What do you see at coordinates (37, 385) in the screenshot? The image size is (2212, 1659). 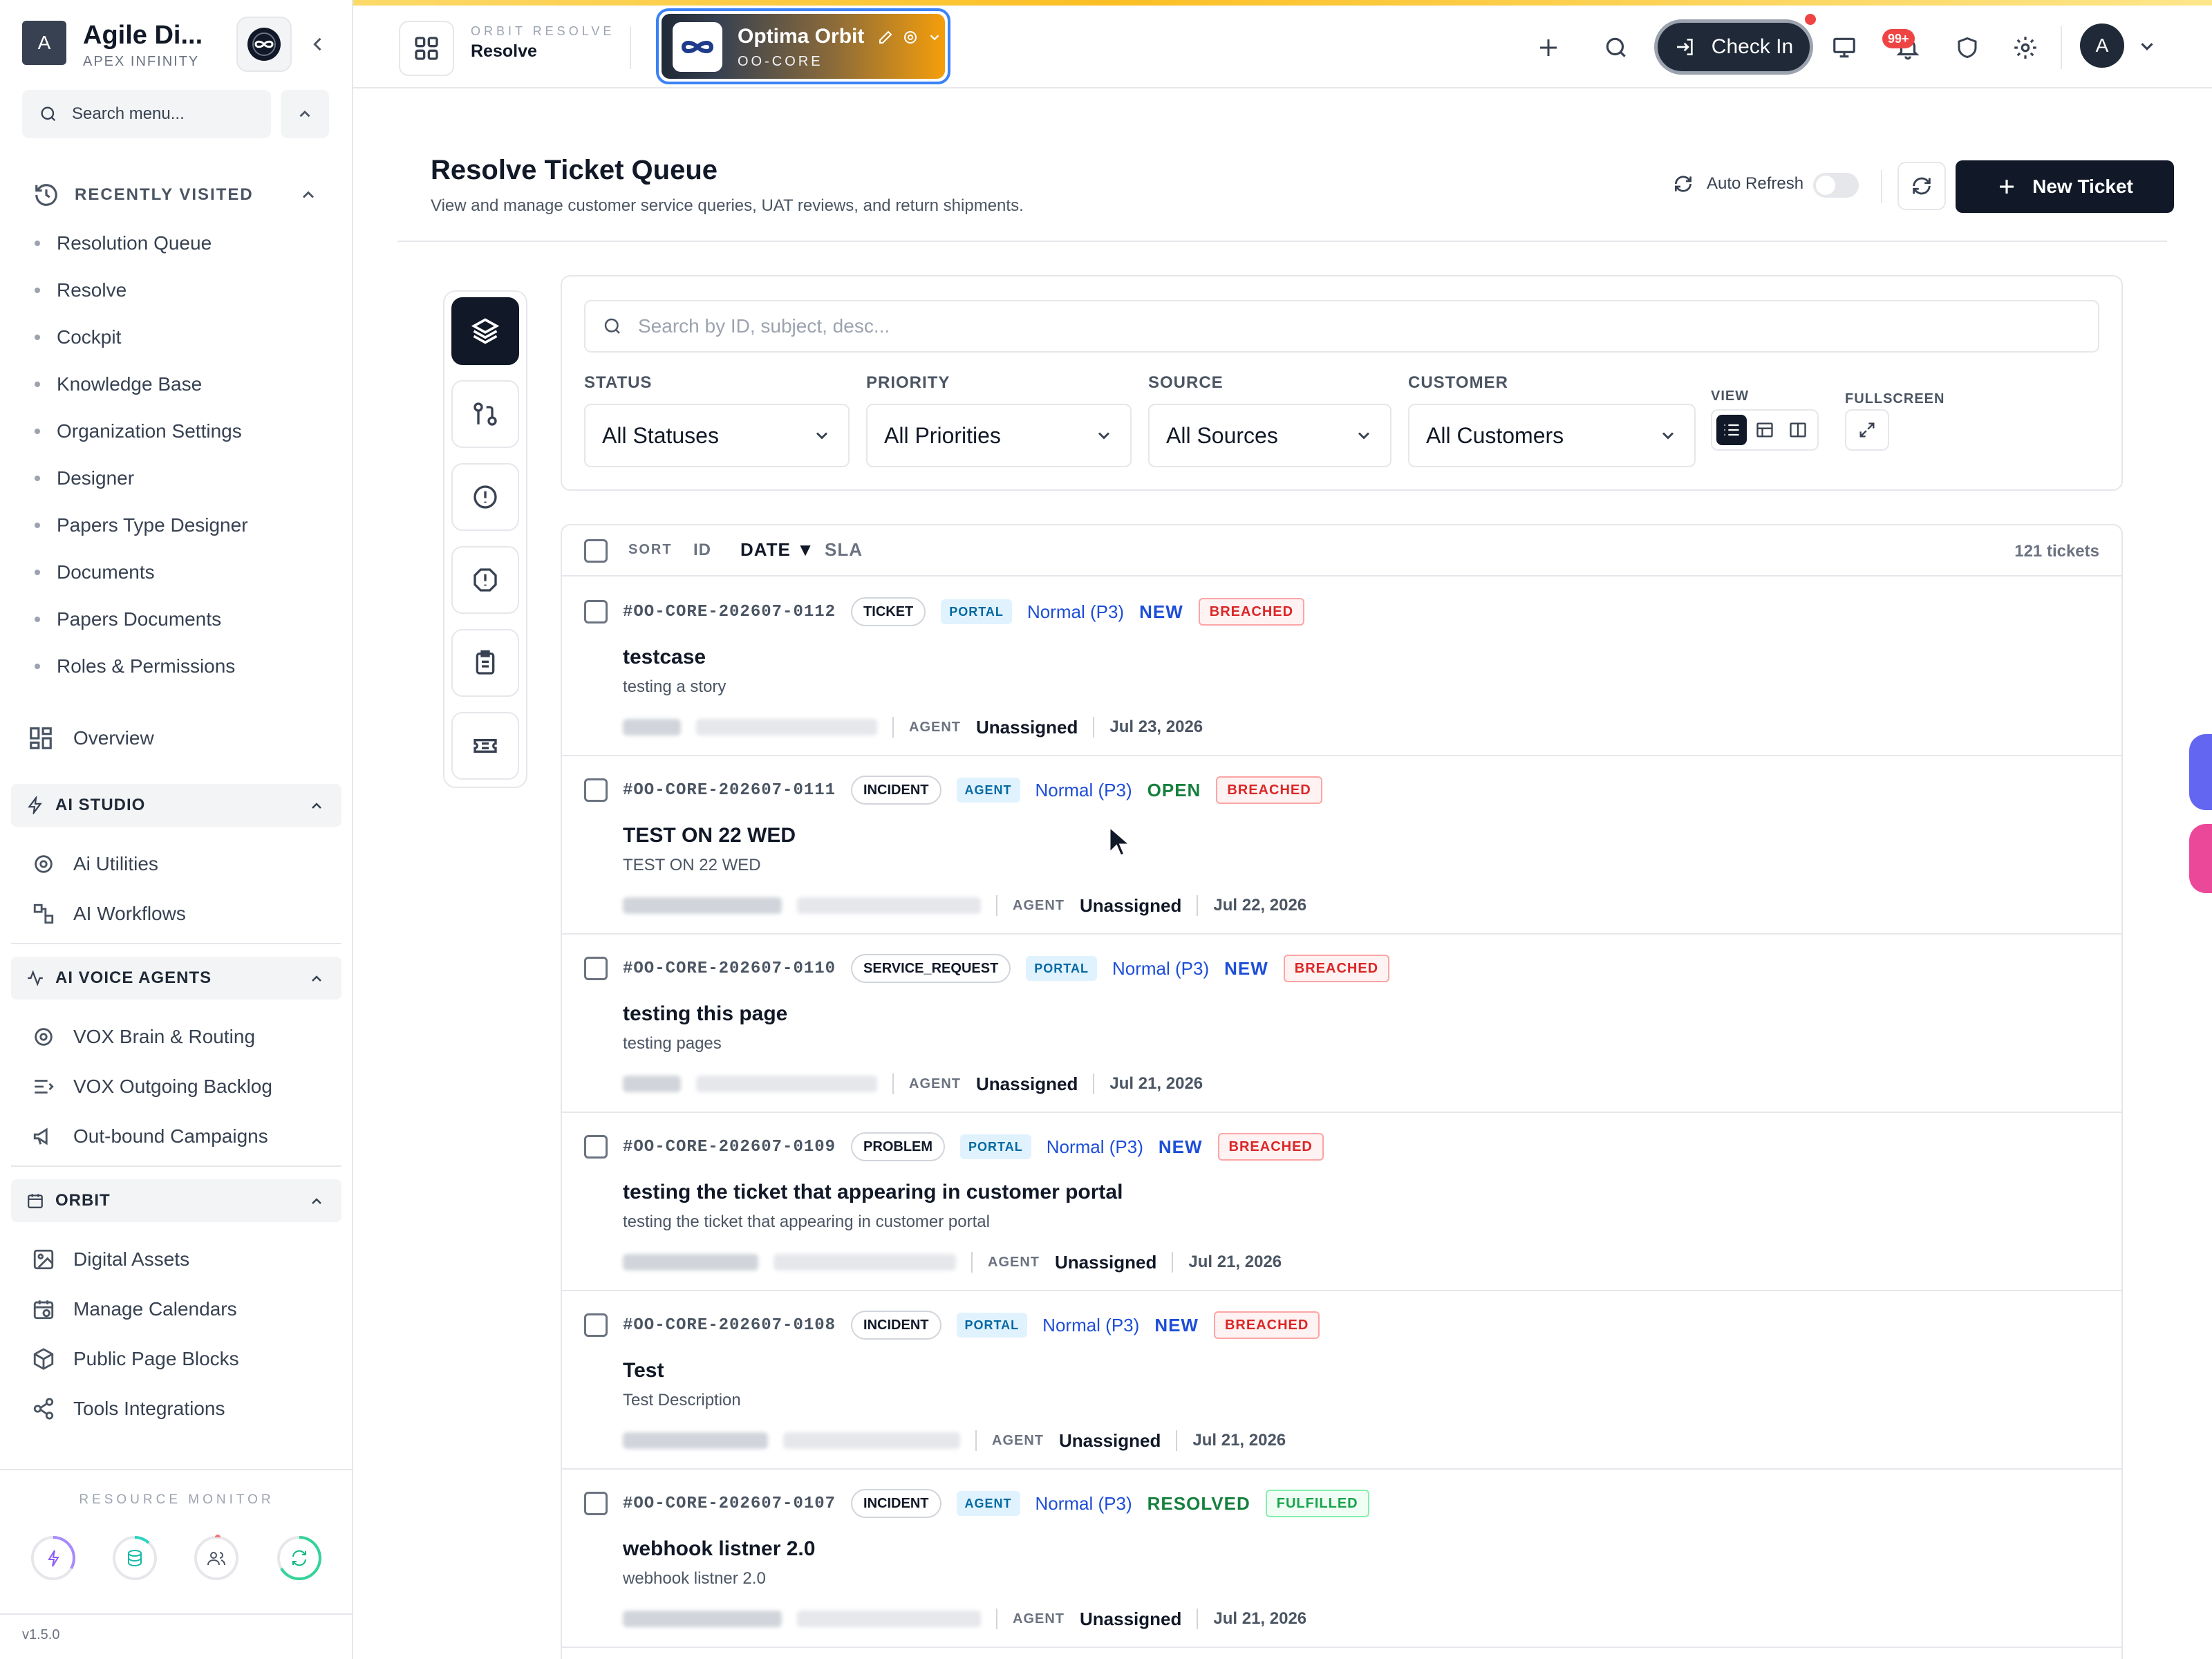 I see `bullet-icon` at bounding box center [37, 385].